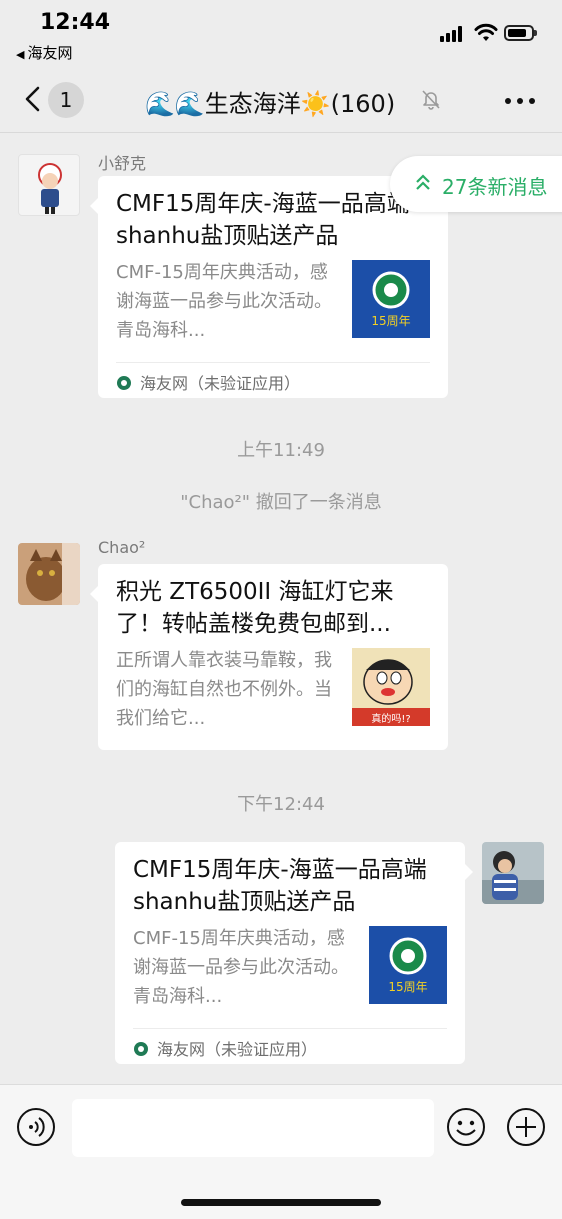 The height and width of the screenshot is (1219, 562). What do you see at coordinates (35, 99) in the screenshot?
I see `back-chevron-icon` at bounding box center [35, 99].